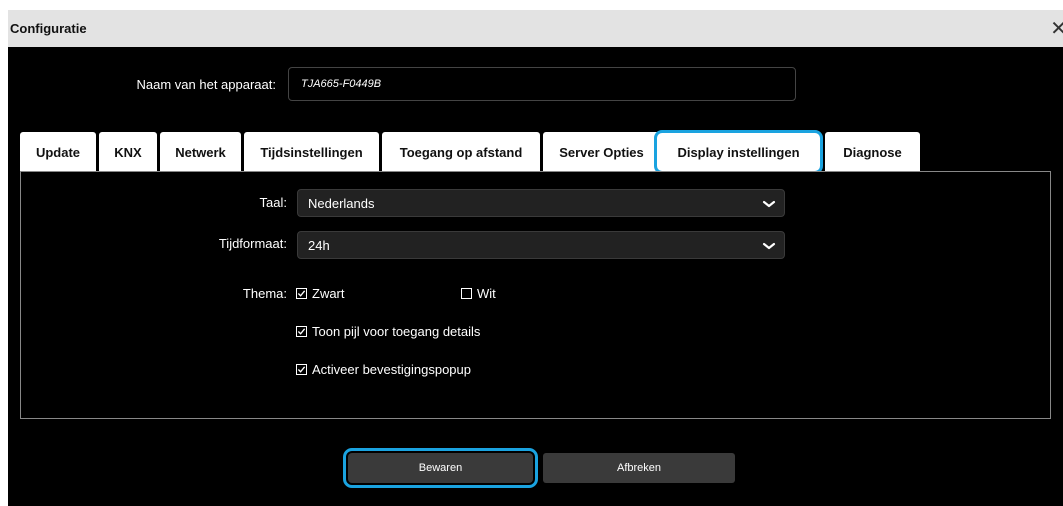 The width and height of the screenshot is (1063, 506). I want to click on language-label: Taal:, so click(273, 202).